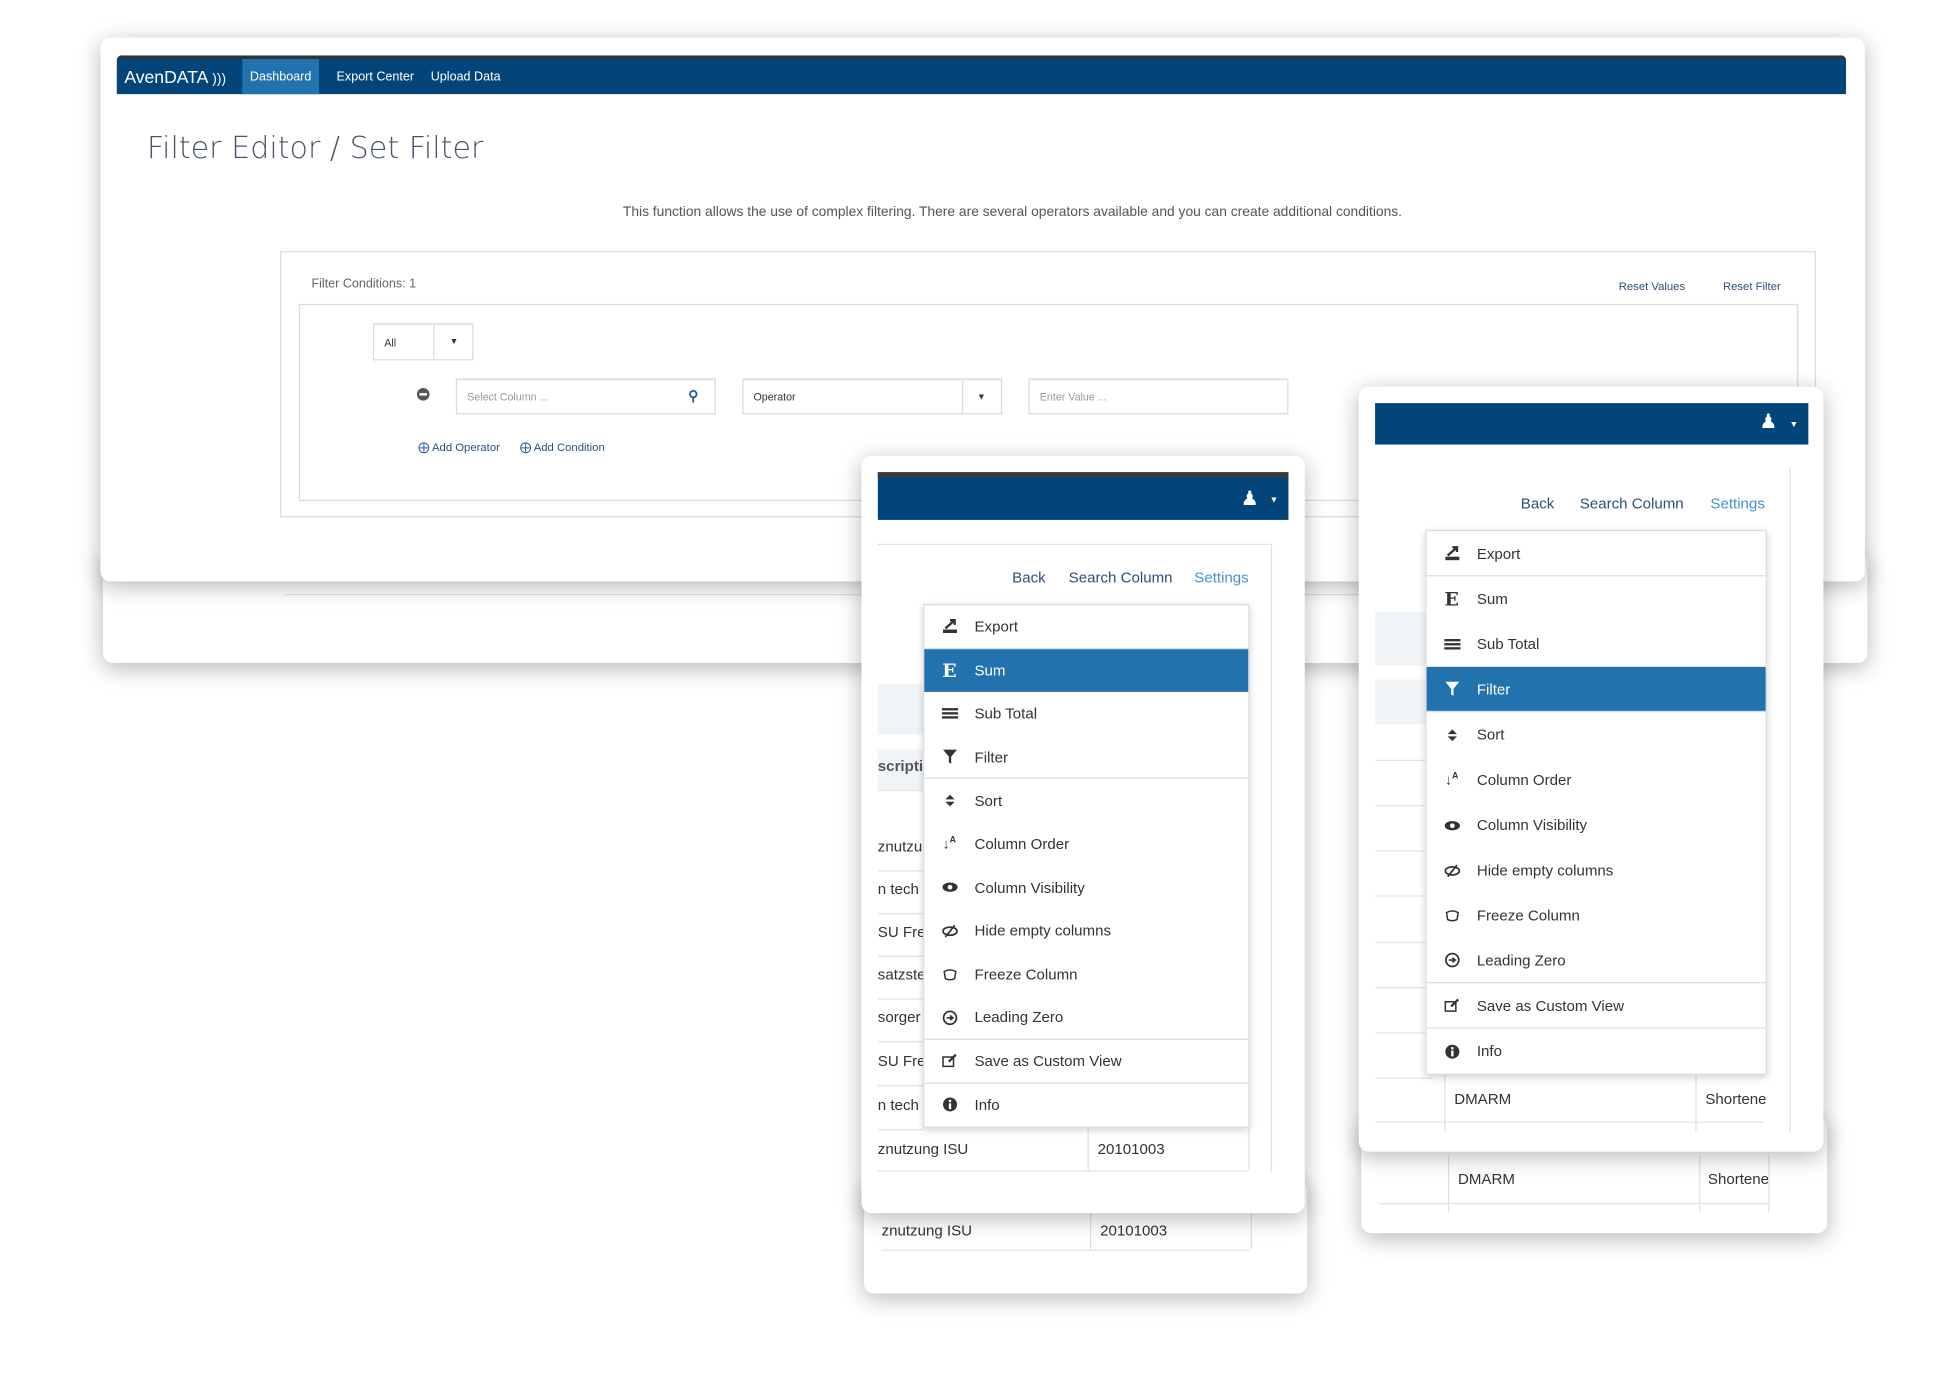  I want to click on menu-item-label: Export, so click(1498, 553).